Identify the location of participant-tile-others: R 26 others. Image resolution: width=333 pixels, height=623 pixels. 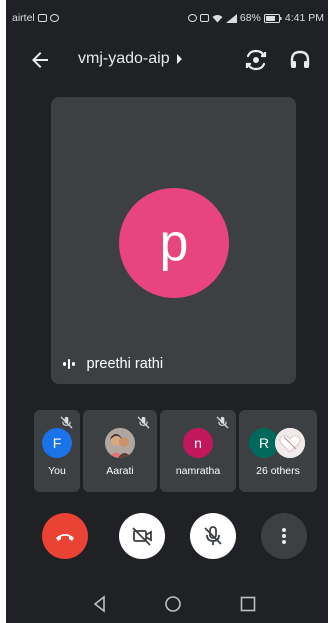
(278, 451).